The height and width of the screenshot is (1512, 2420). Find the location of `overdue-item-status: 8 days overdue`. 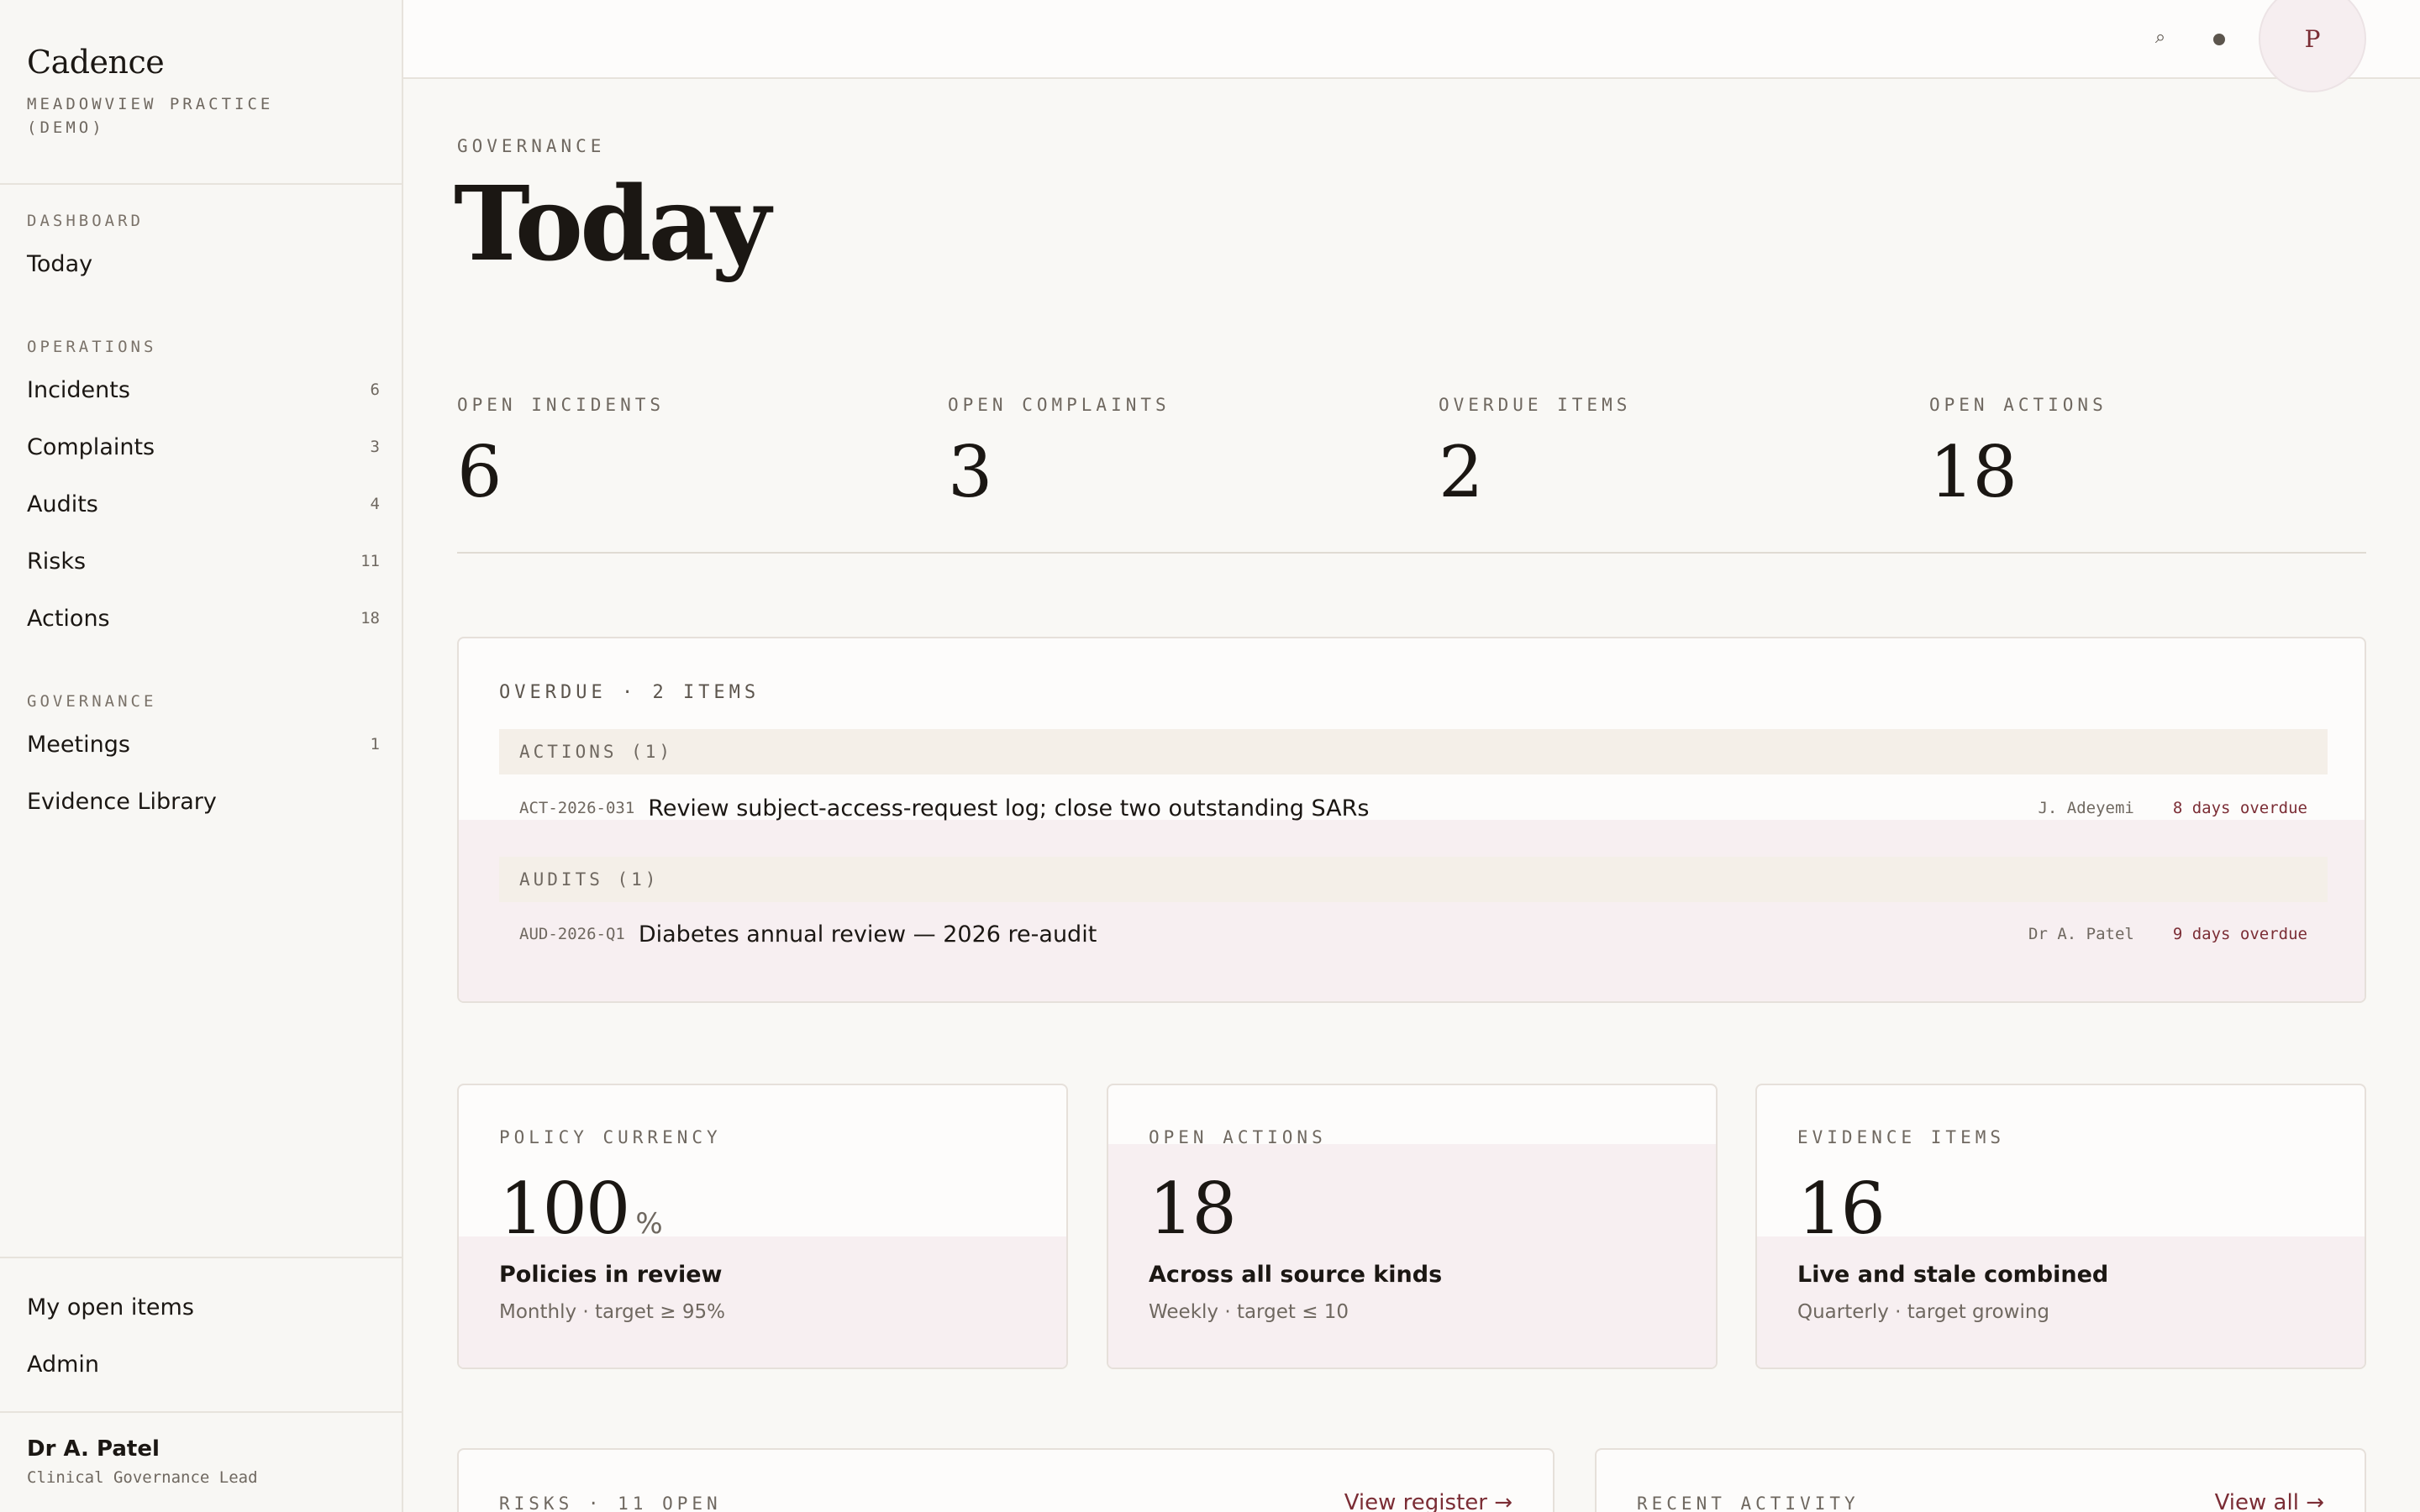

overdue-item-status: 8 days overdue is located at coordinates (2239, 808).